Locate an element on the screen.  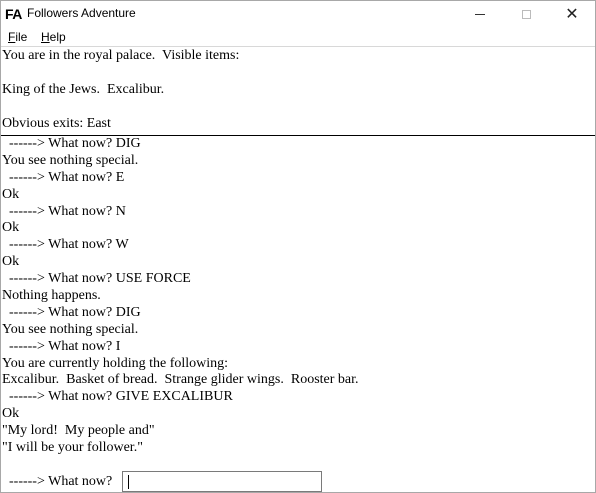
maximize-button is located at coordinates (526, 14).